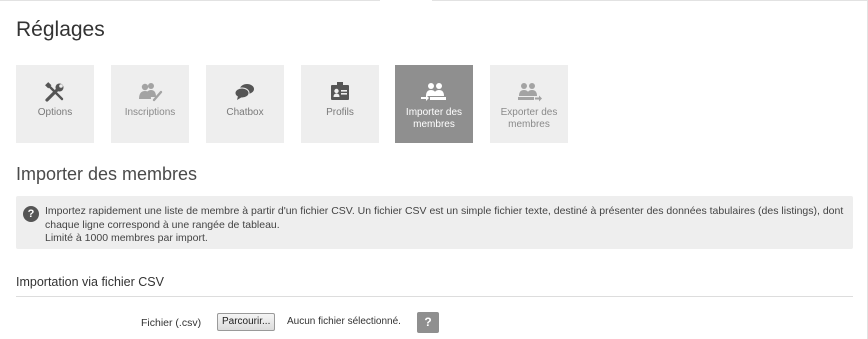 The height and width of the screenshot is (339, 868). I want to click on top-border-gap, so click(406, 0).